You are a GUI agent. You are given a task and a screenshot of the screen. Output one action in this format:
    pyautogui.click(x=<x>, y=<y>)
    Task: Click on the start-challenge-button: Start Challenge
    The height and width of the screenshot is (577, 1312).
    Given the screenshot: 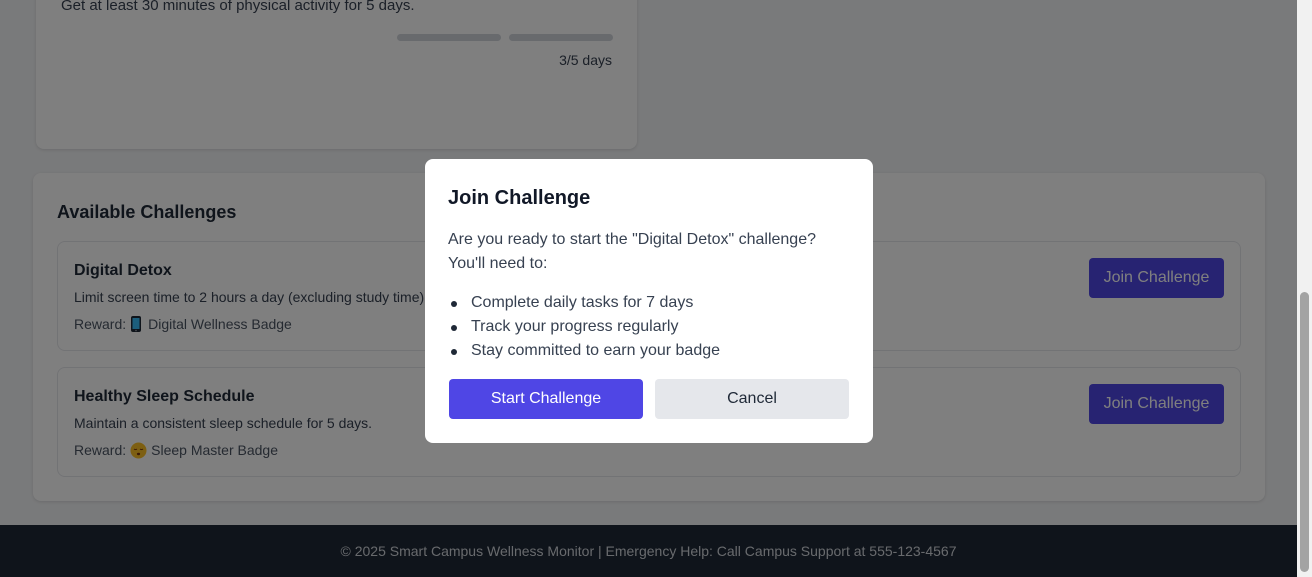 What is the action you would take?
    pyautogui.click(x=546, y=399)
    